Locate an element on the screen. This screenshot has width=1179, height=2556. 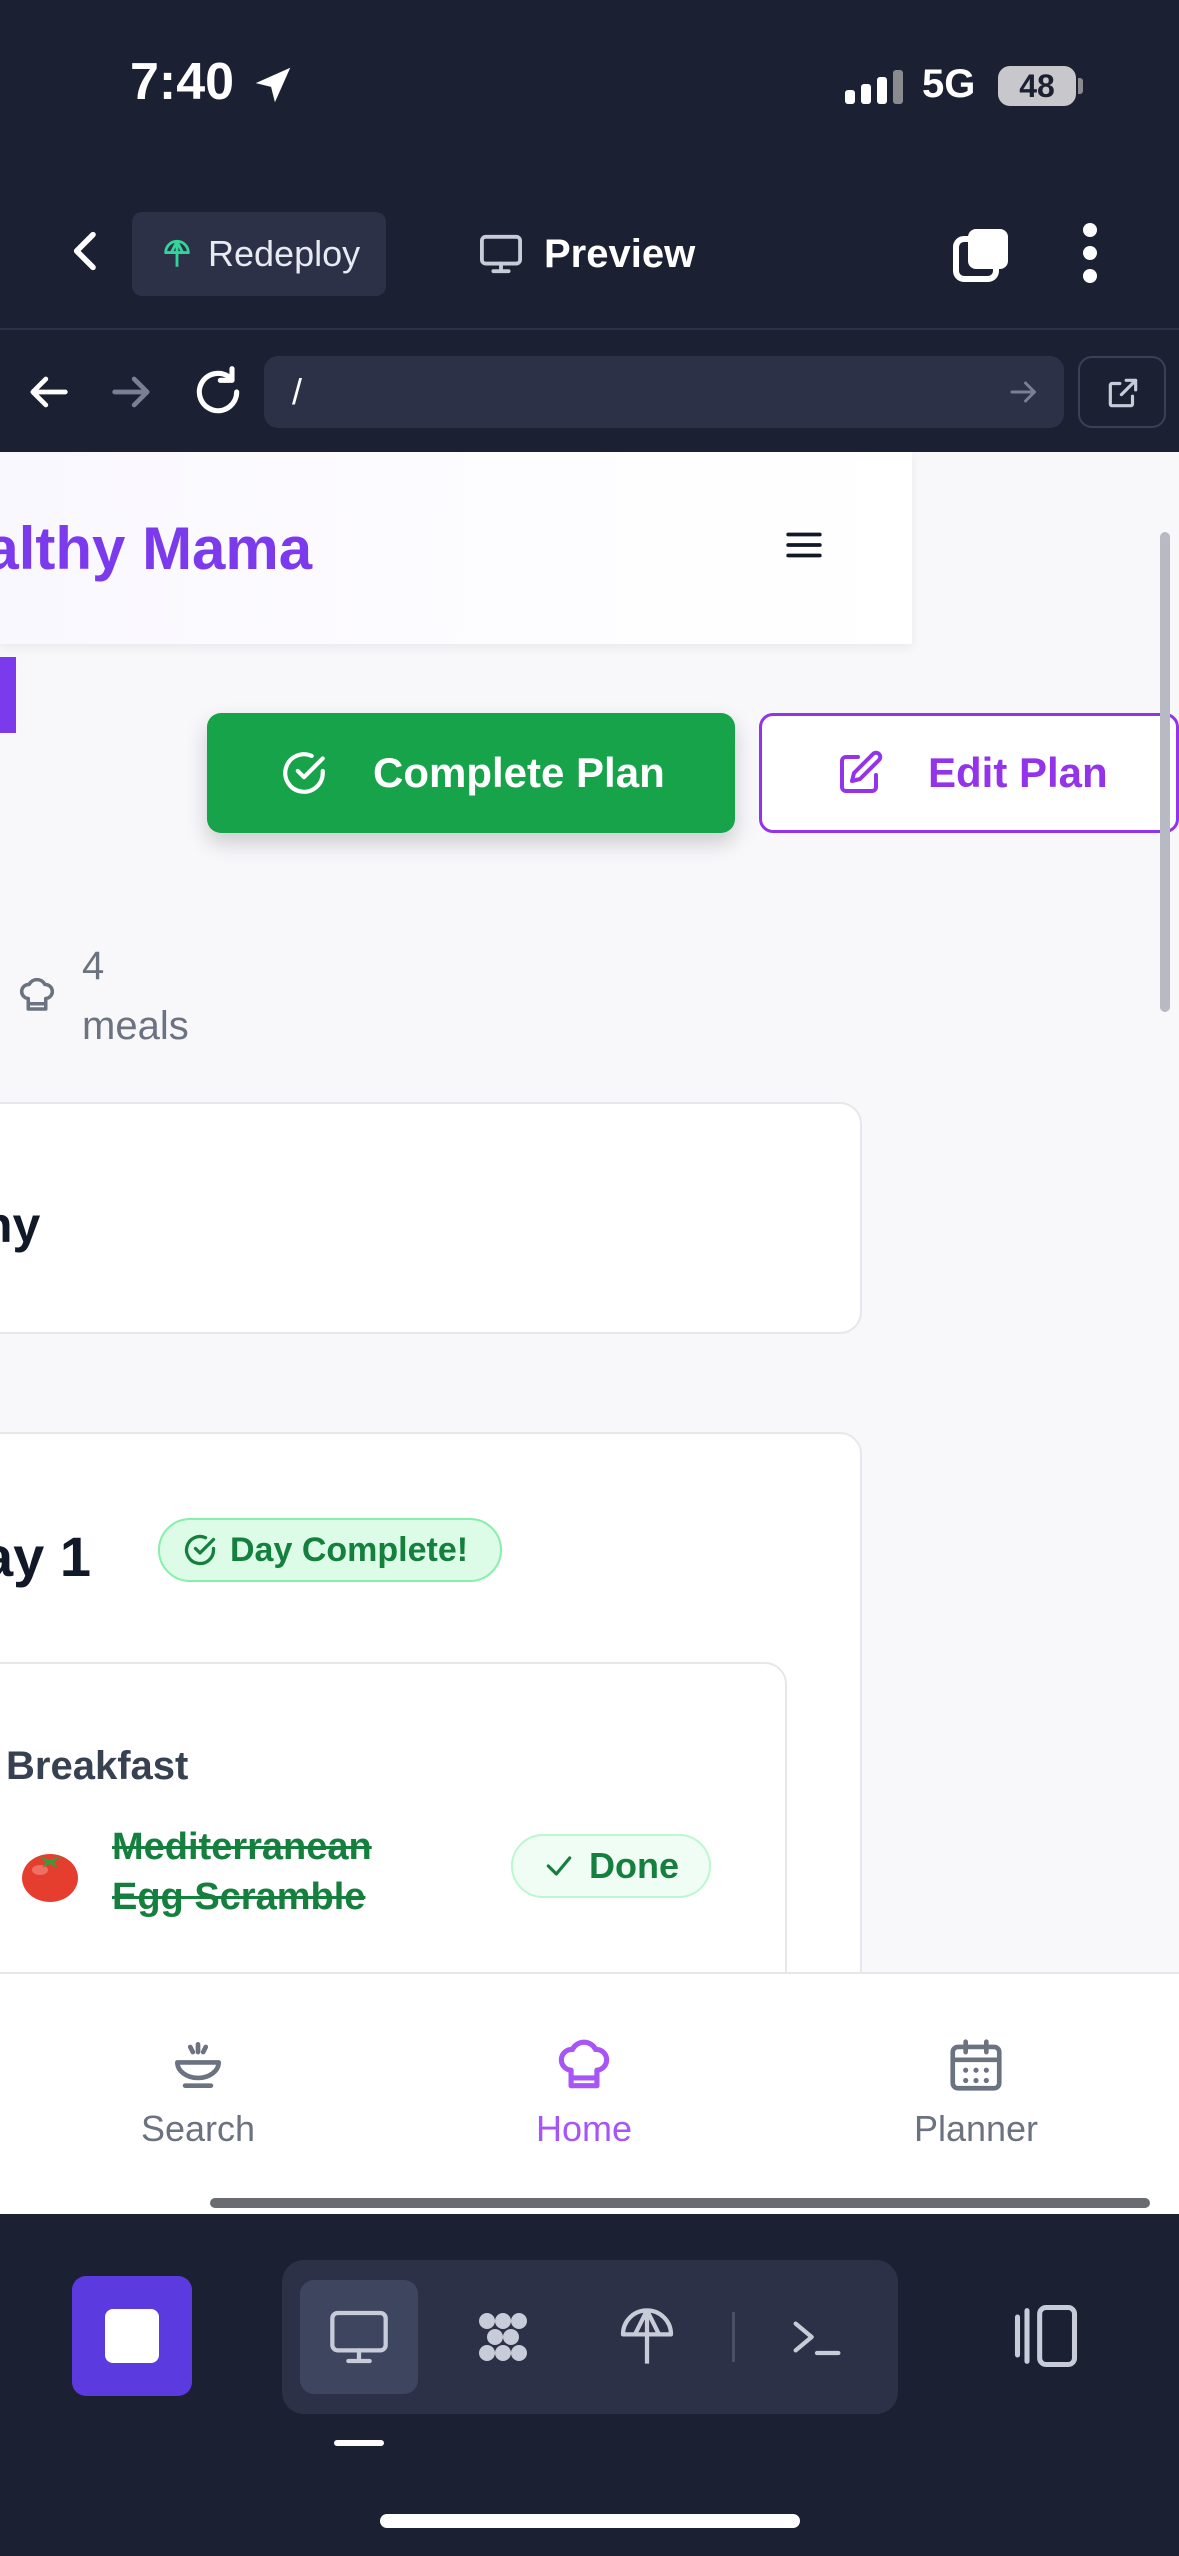
nav-search-label: Search is located at coordinates (198, 2128).